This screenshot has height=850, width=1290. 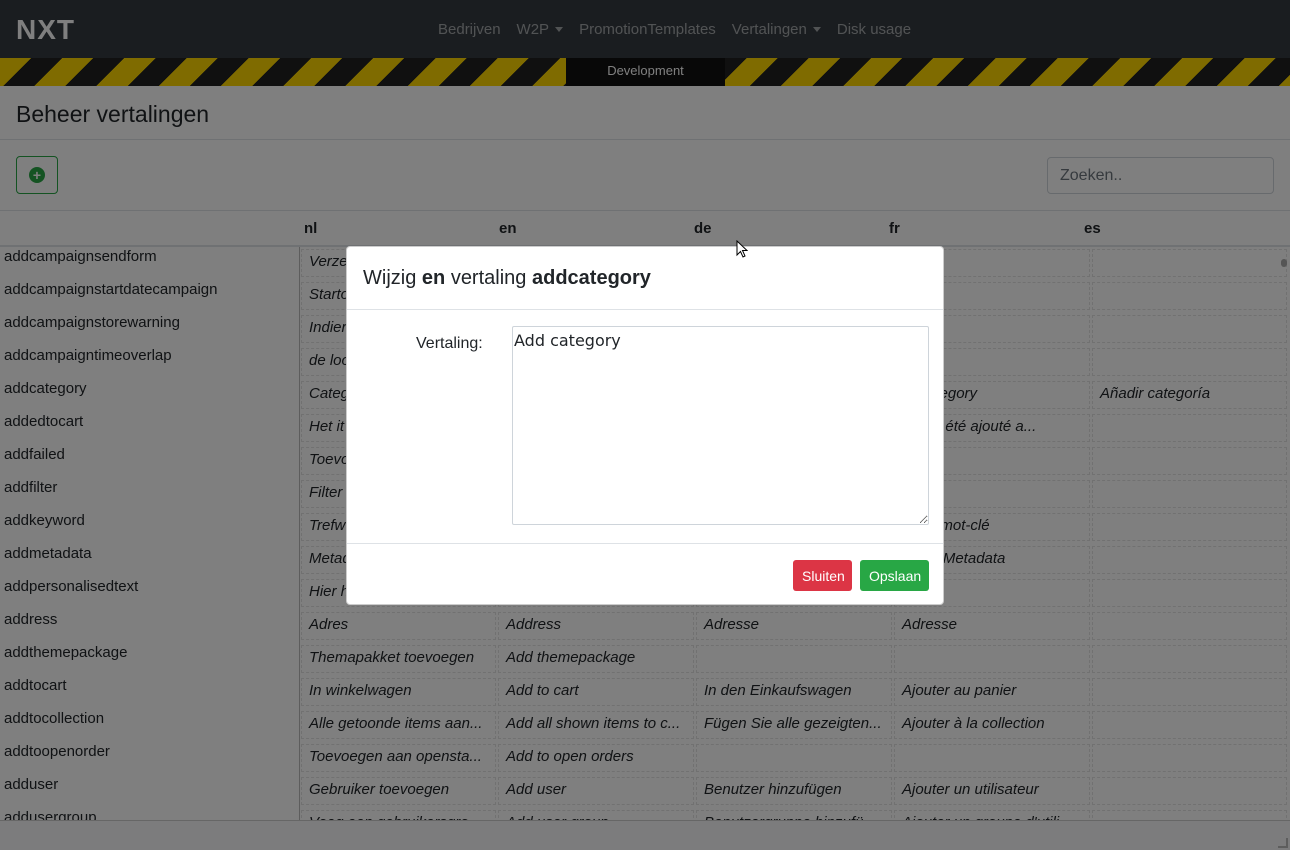 What do you see at coordinates (822, 575) in the screenshot?
I see `close-button: Sluiten` at bounding box center [822, 575].